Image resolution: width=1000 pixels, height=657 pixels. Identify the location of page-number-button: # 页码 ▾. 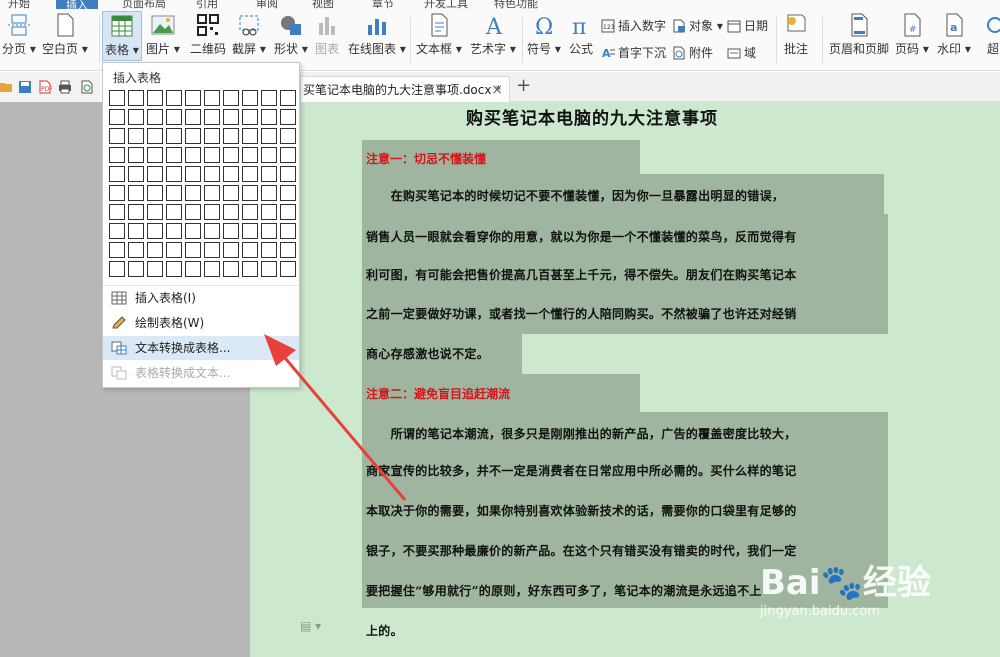
(912, 35).